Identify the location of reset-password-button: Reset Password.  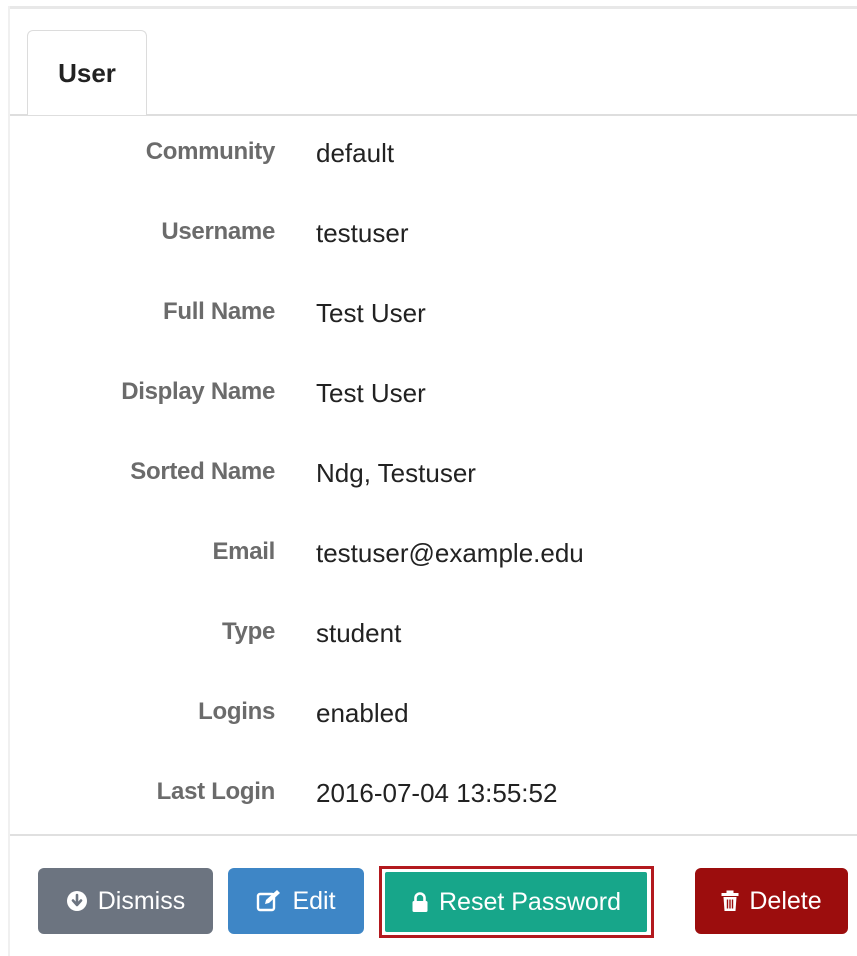
(516, 902).